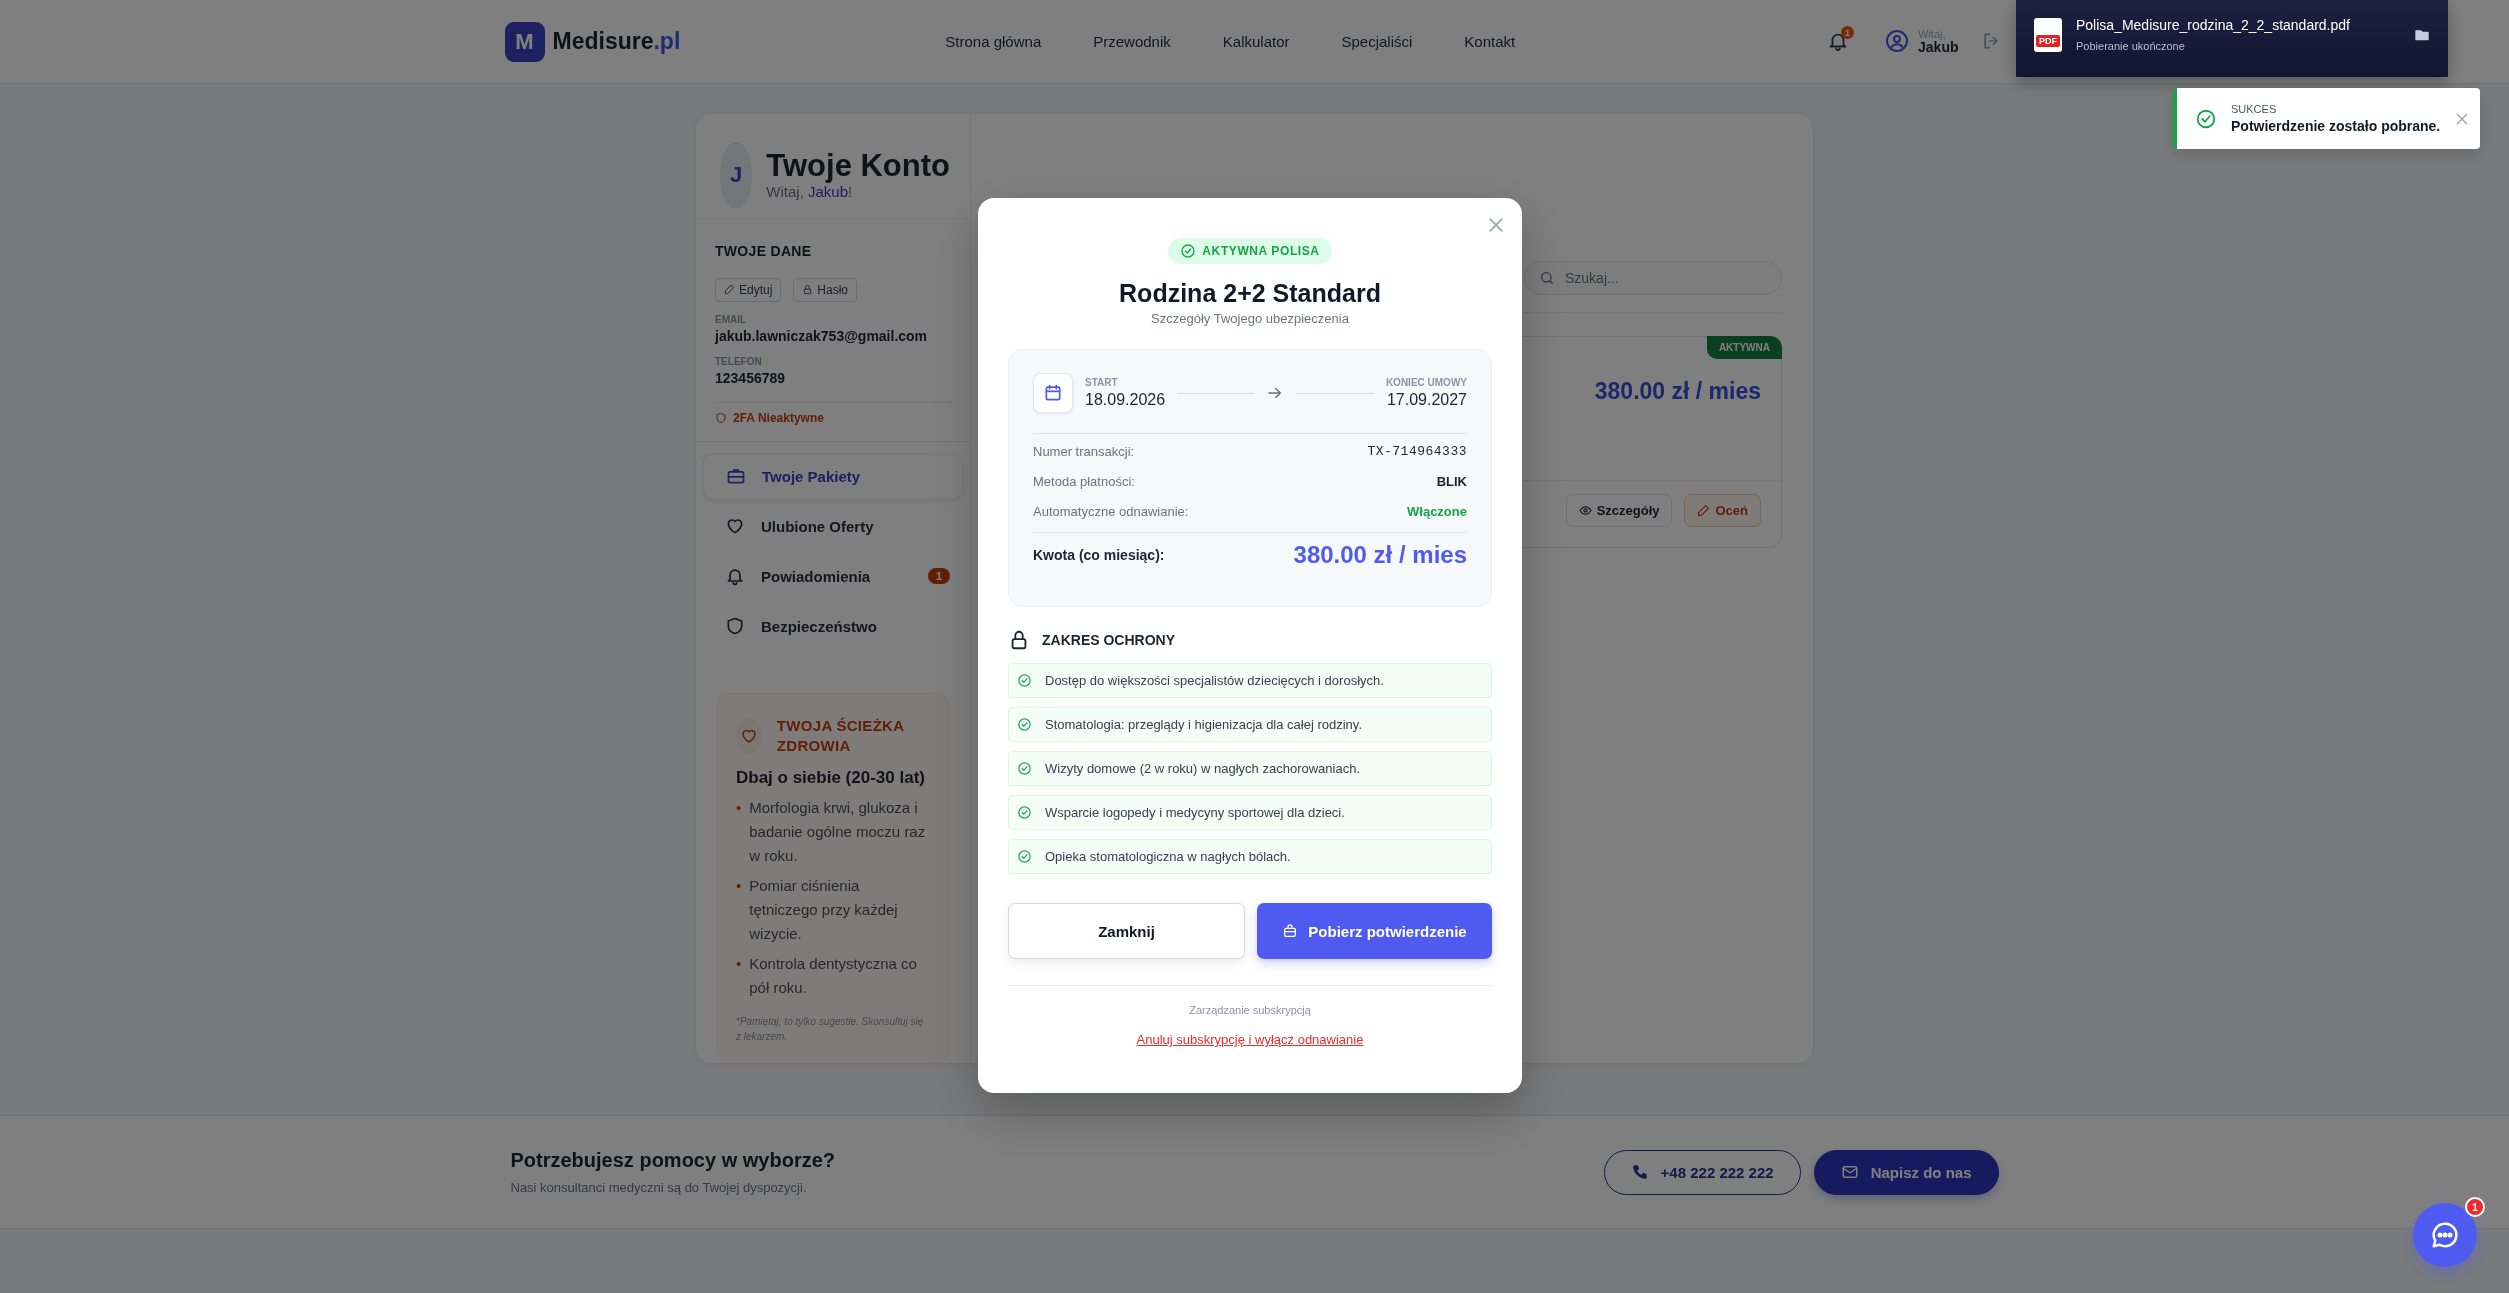  Describe the element at coordinates (659, 1187) in the screenshot. I see `help-subtitle: Nasi konsultanci medyczni są do Twojej dyspozycji.` at that location.